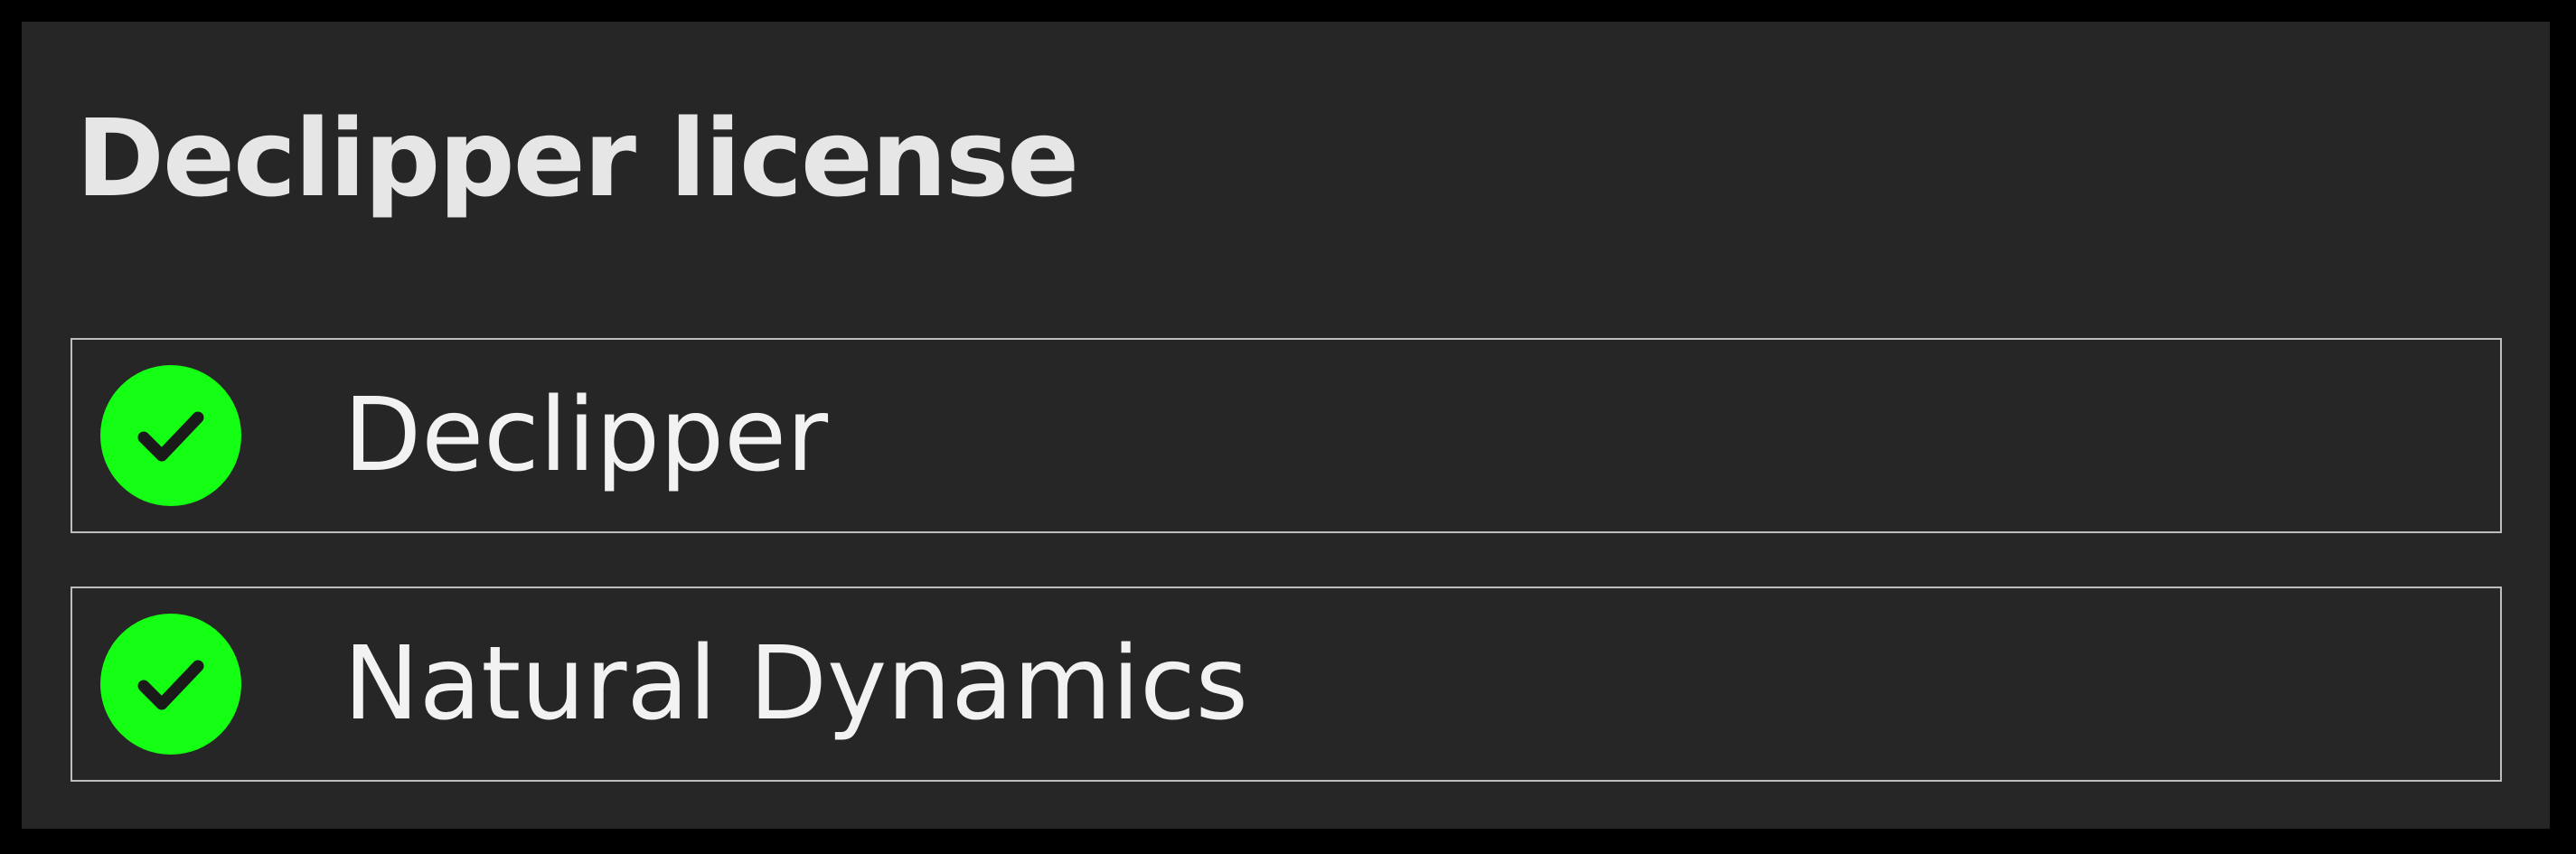 The image size is (2576, 854). What do you see at coordinates (796, 684) in the screenshot?
I see `license-label: Natural Dynamics` at bounding box center [796, 684].